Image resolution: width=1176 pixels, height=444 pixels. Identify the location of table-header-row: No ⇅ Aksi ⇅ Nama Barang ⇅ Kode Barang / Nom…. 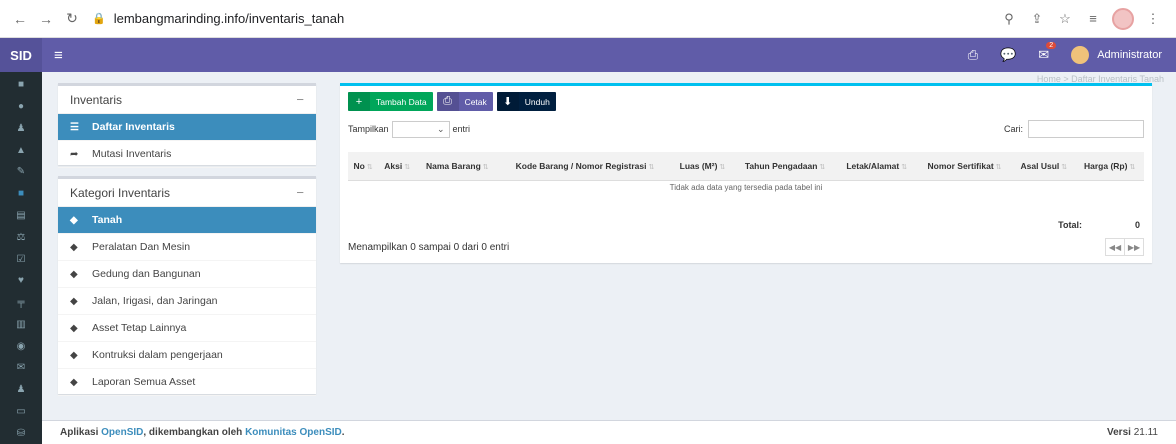
(746, 166).